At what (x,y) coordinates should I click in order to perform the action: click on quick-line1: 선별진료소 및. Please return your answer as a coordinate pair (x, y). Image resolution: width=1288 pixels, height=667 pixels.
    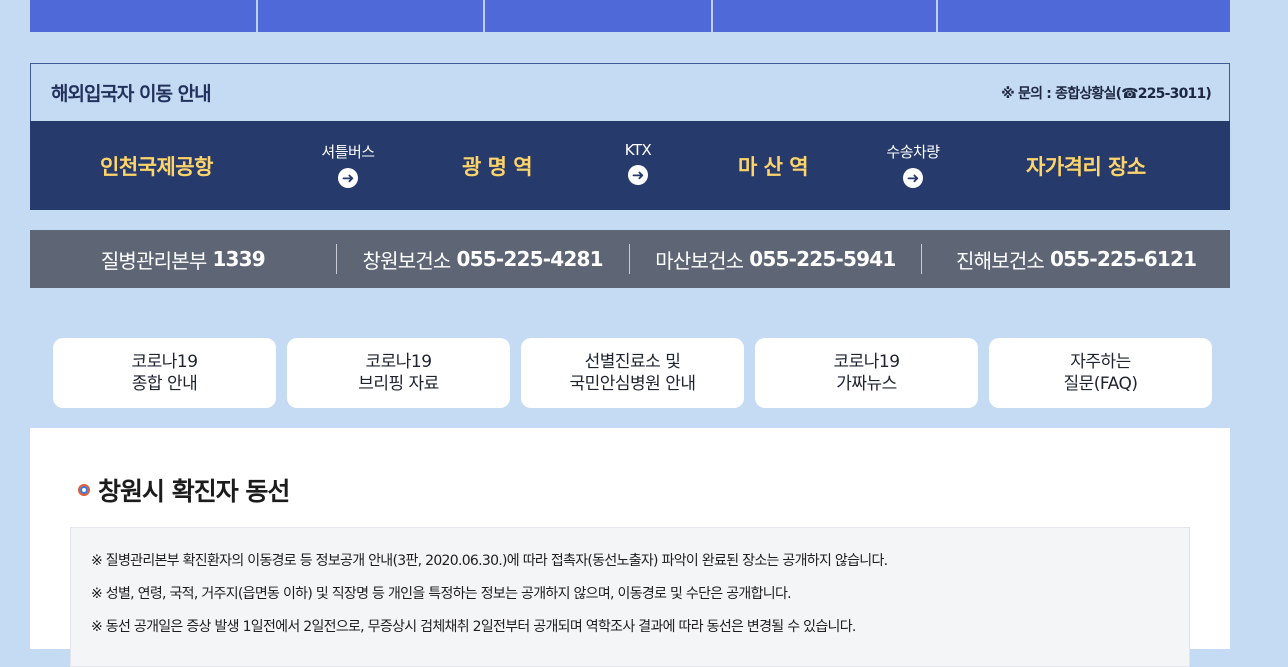
    Looking at the image, I should click on (632, 362).